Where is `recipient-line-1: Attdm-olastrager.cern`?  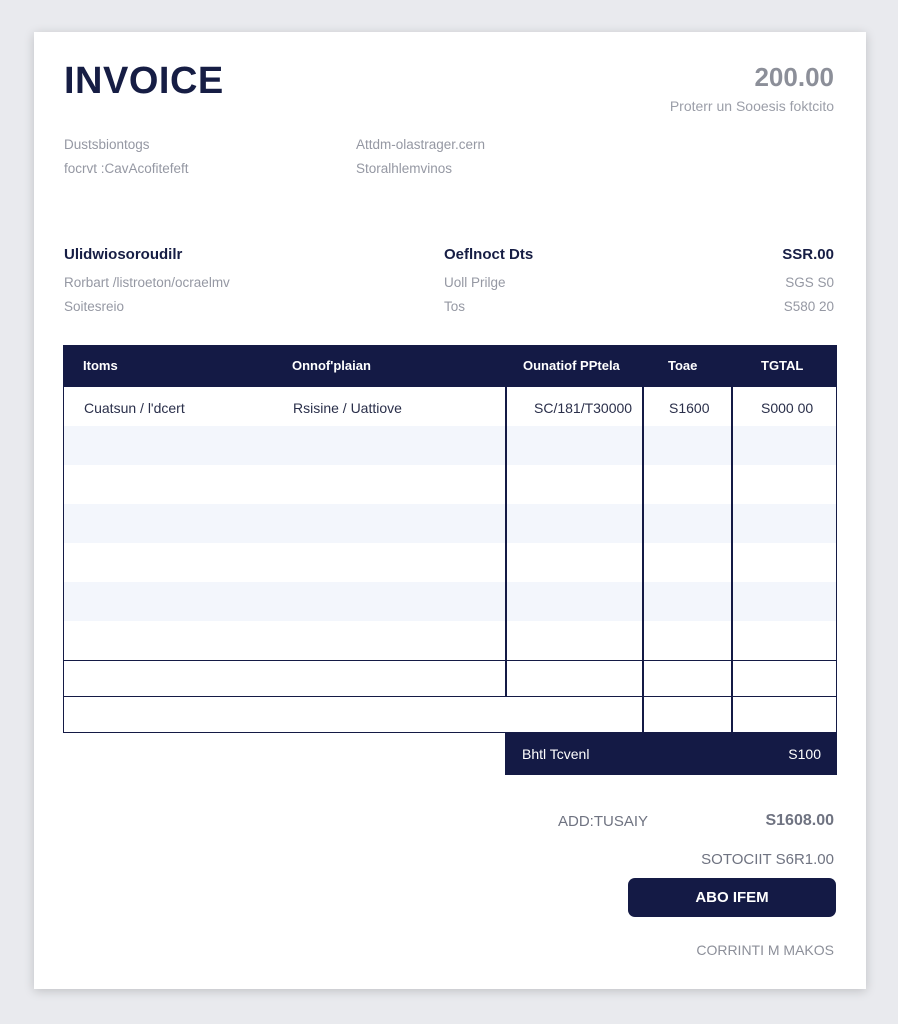 recipient-line-1: Attdm-olastrager.cern is located at coordinates (421, 144).